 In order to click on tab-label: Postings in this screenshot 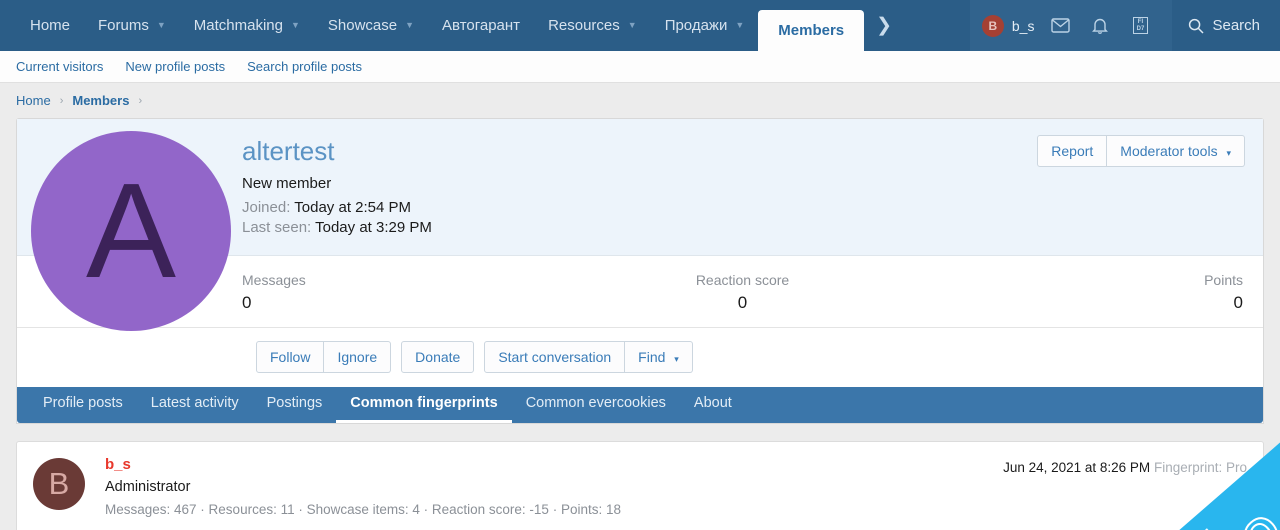, I will do `click(294, 403)`.